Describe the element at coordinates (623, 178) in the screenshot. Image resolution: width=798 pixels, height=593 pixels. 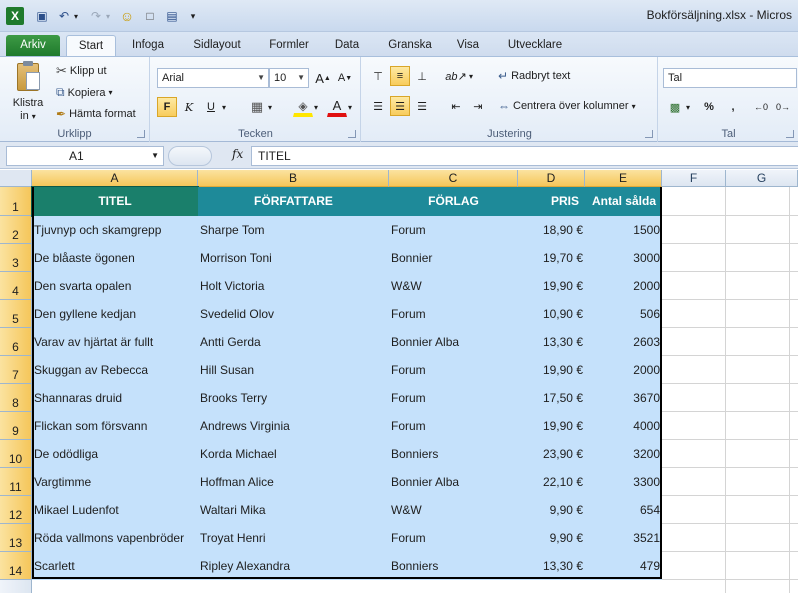
I see `column-header-e: E` at that location.